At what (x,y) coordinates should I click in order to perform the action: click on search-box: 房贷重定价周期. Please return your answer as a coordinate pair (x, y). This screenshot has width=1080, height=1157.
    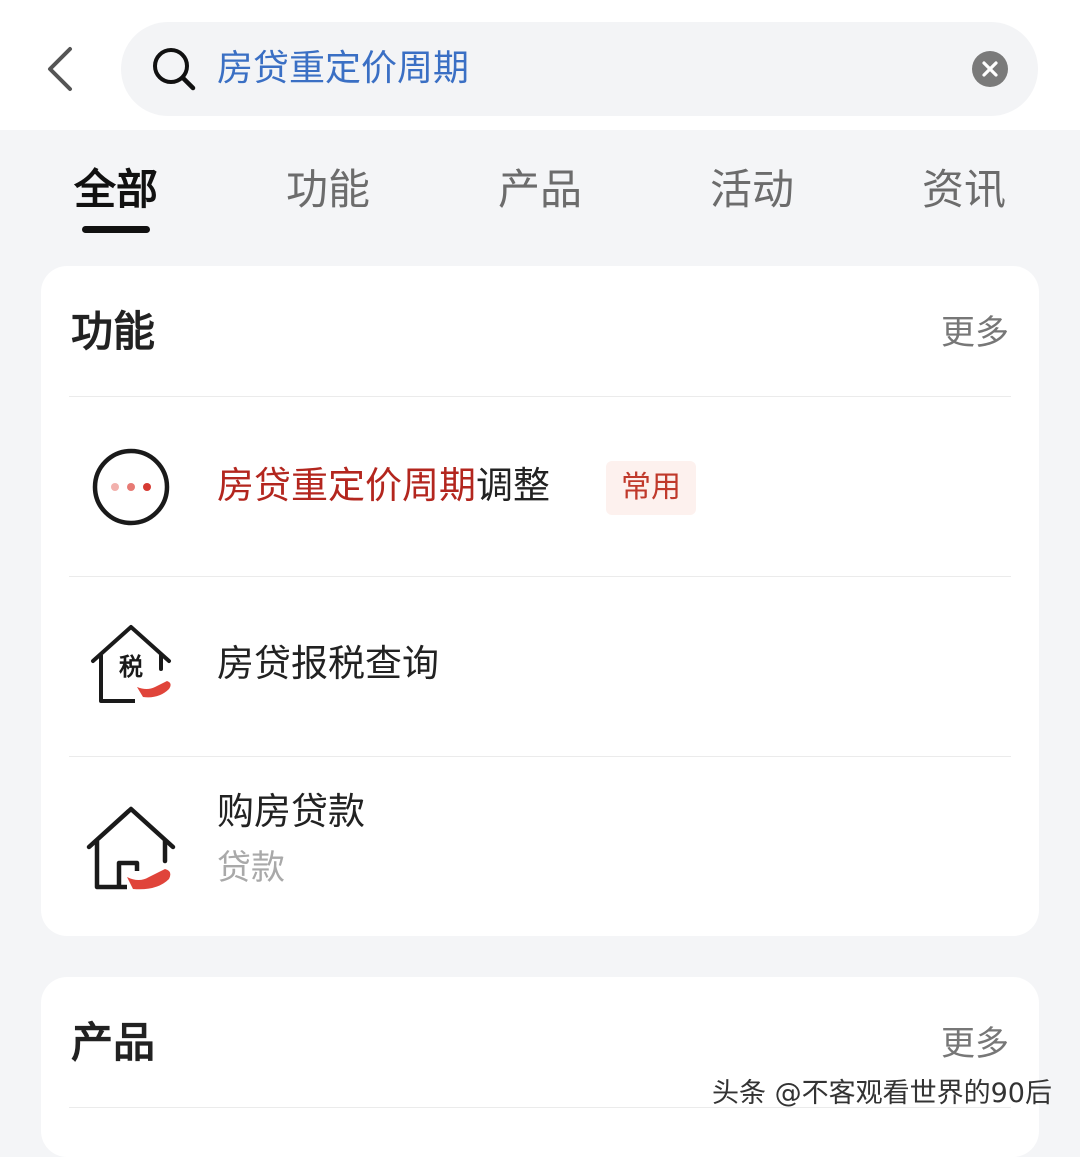
    Looking at the image, I should click on (579, 69).